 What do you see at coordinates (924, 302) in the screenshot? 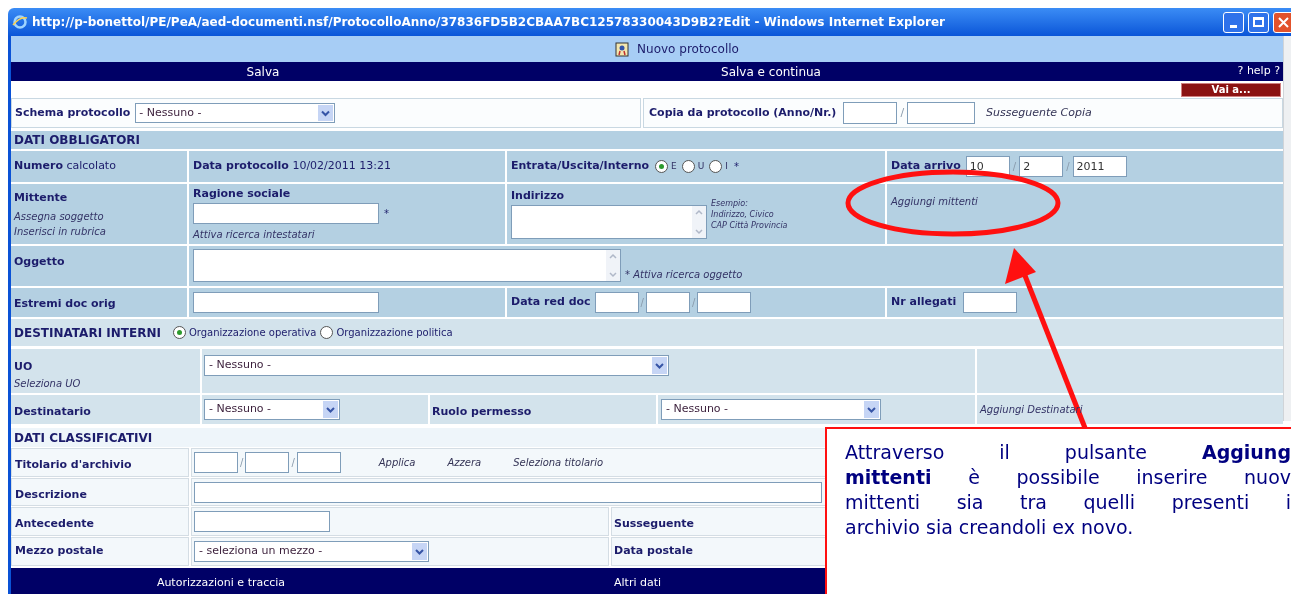
I see `field-label: Nr allegati` at bounding box center [924, 302].